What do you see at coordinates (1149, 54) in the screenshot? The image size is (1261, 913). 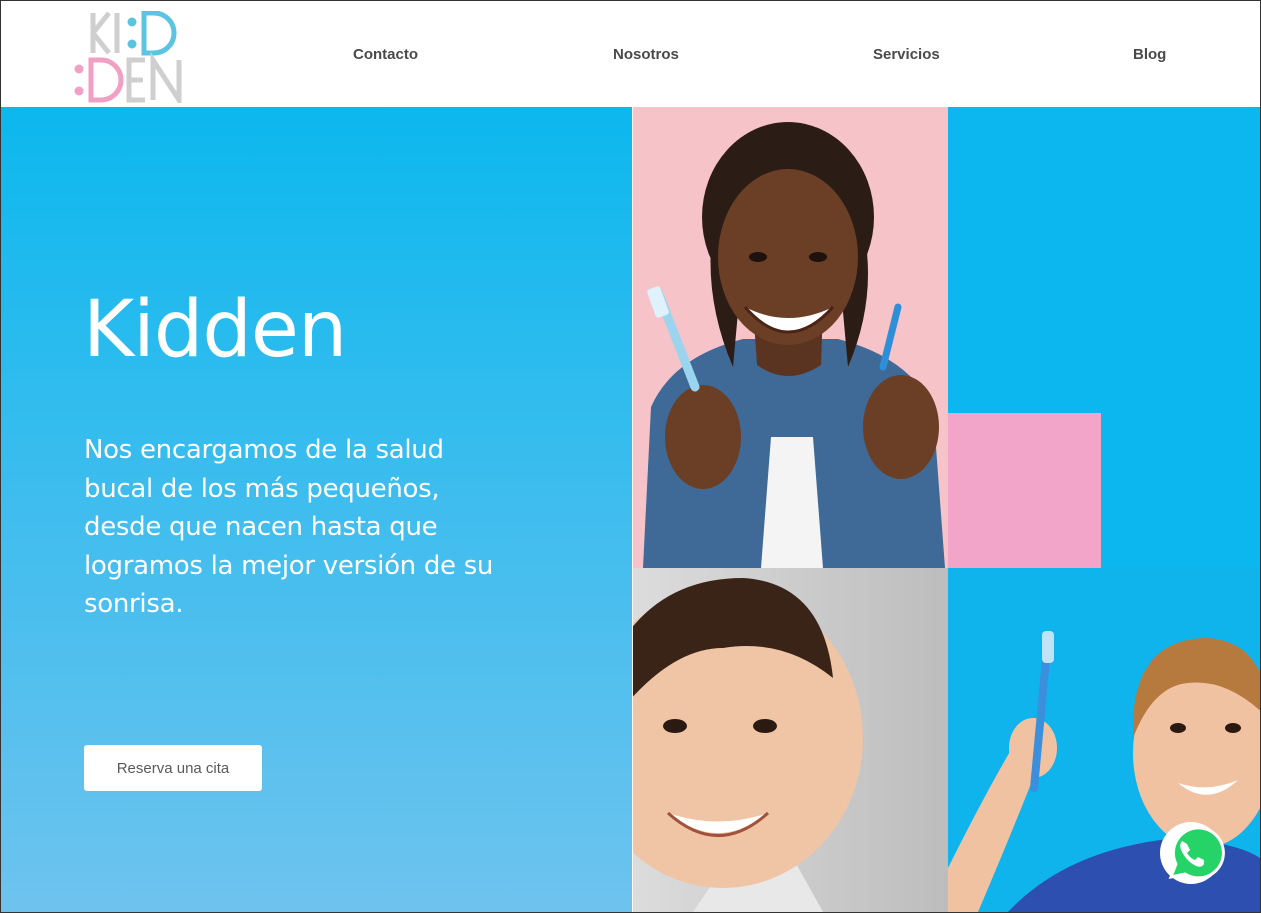 I see `nav-blog: Blog` at bounding box center [1149, 54].